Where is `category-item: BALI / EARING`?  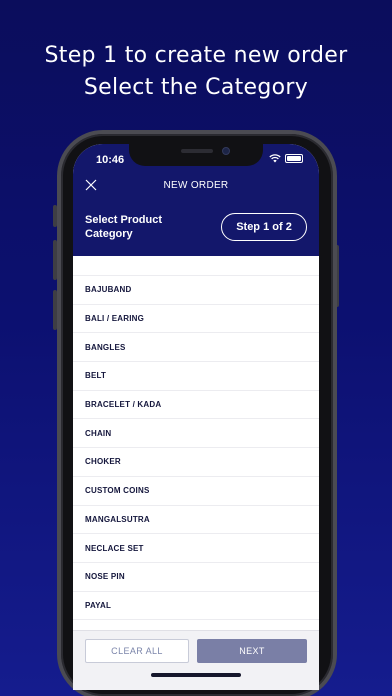 category-item: BALI / EARING is located at coordinates (196, 319).